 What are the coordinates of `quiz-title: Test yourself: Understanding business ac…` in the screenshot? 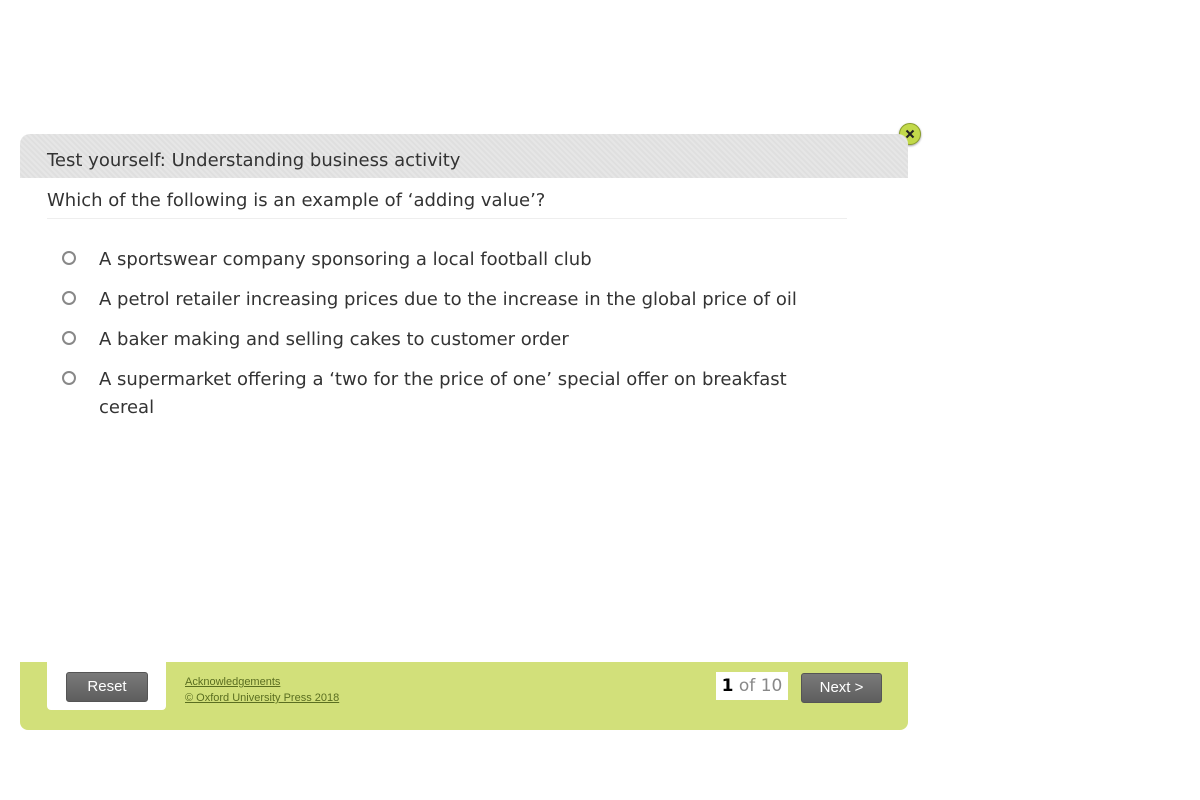 It's located at (254, 160).